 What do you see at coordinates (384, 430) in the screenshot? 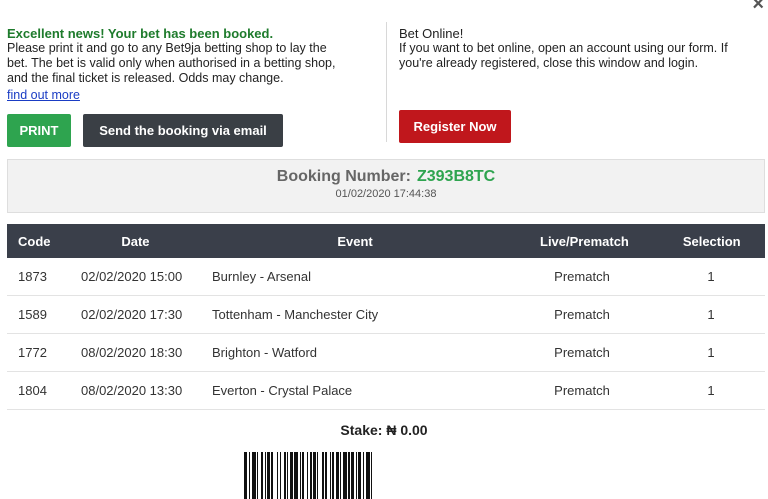
I see `stake-amount: Stake: ₦ 0.00` at bounding box center [384, 430].